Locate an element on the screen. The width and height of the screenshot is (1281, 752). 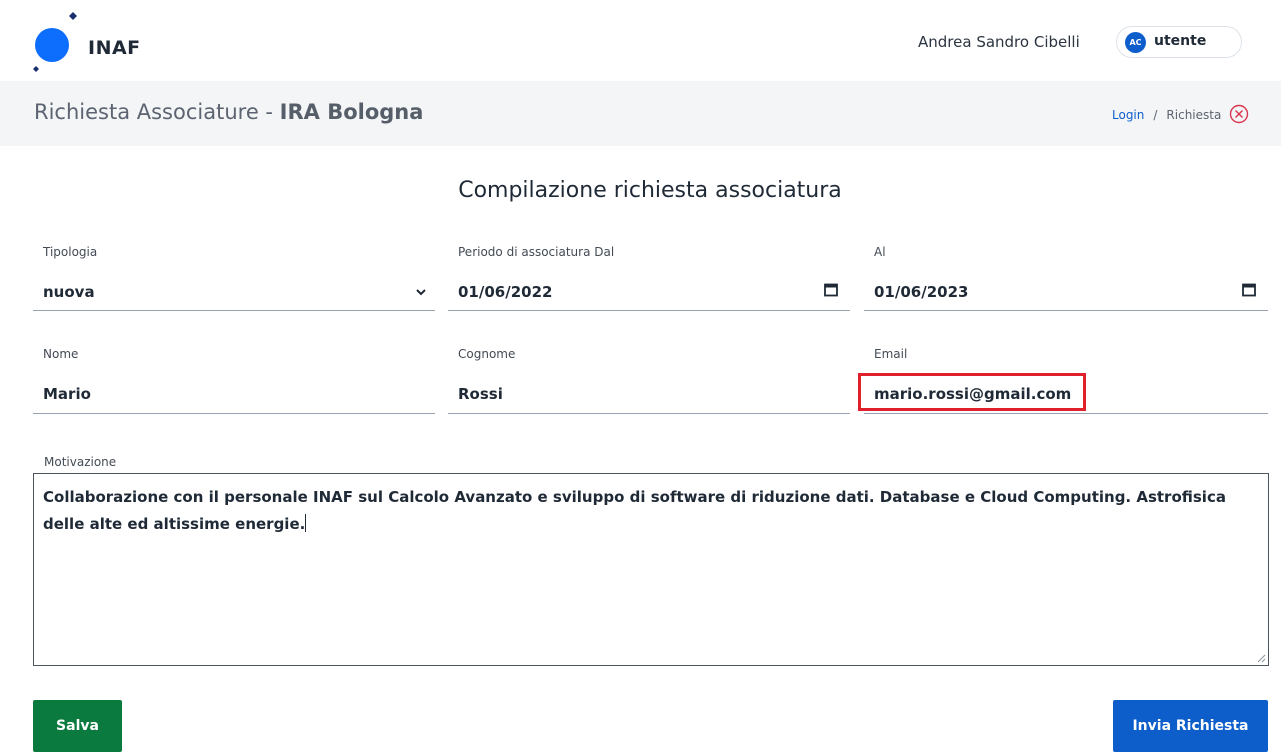
periodo-al-value: 01/06/2023 is located at coordinates (921, 292).